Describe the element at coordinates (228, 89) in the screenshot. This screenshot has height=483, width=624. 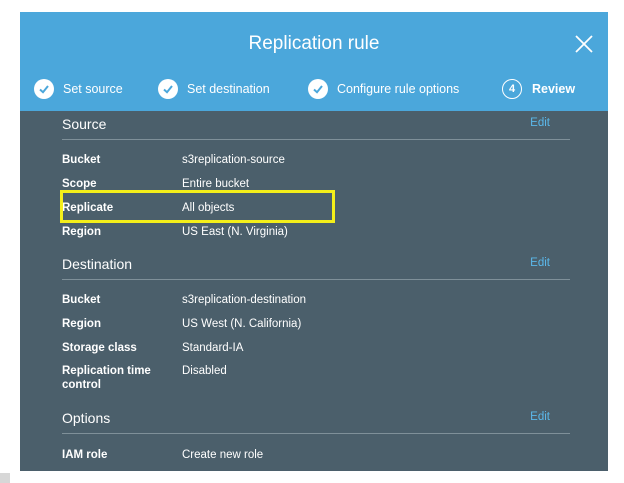
I see `step-label: Set destination` at that location.